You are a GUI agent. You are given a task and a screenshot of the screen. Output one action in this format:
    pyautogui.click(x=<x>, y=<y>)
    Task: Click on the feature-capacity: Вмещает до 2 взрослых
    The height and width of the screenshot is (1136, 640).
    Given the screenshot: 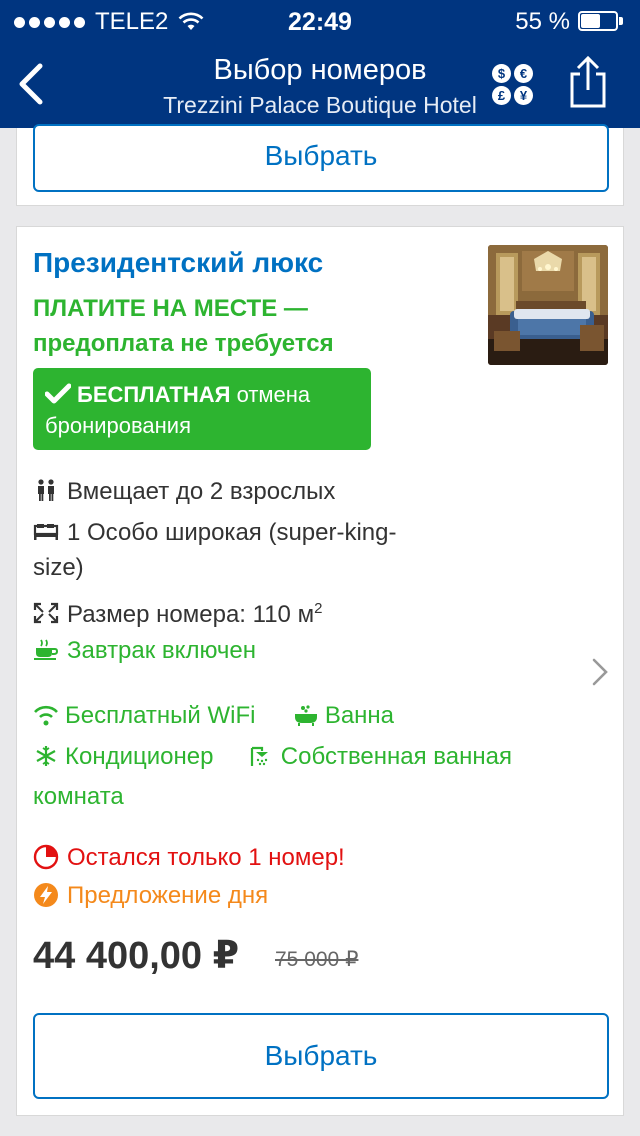 What is the action you would take?
    pyautogui.click(x=184, y=491)
    